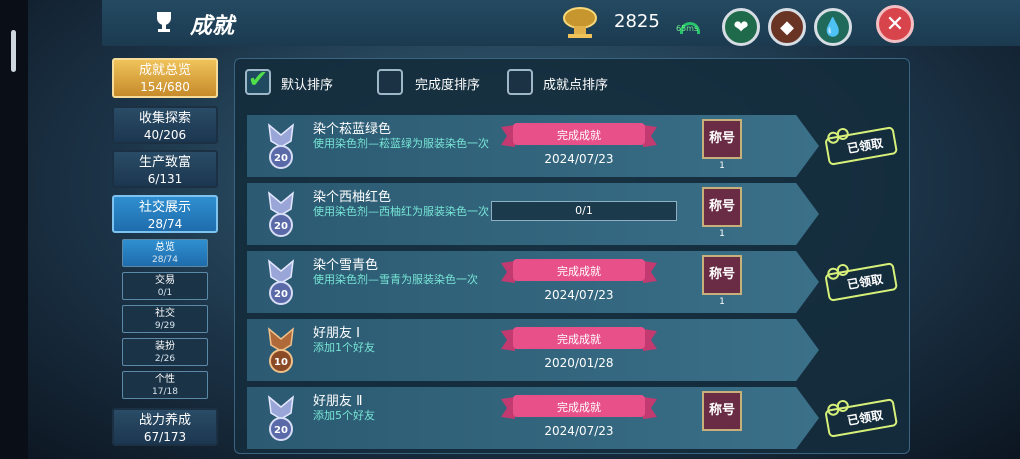 This screenshot has width=1020, height=459. What do you see at coordinates (165, 359) in the screenshot?
I see `subcategory-count: 2/26` at bounding box center [165, 359].